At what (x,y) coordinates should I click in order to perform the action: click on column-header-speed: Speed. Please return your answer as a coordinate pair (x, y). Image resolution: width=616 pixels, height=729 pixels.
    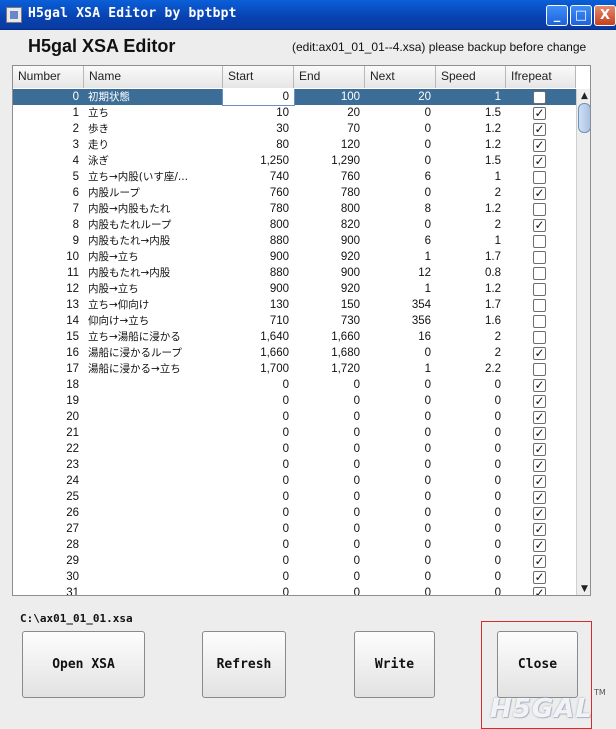
    Looking at the image, I should click on (471, 77).